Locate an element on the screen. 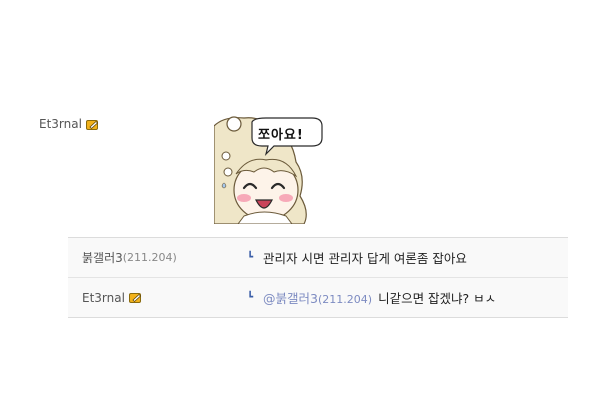 This screenshot has width=600, height=409. reply-body: ┗ @붉갤러3(211.204) 니같으면 잡겠냐? ㅂㅅ is located at coordinates (370, 297).